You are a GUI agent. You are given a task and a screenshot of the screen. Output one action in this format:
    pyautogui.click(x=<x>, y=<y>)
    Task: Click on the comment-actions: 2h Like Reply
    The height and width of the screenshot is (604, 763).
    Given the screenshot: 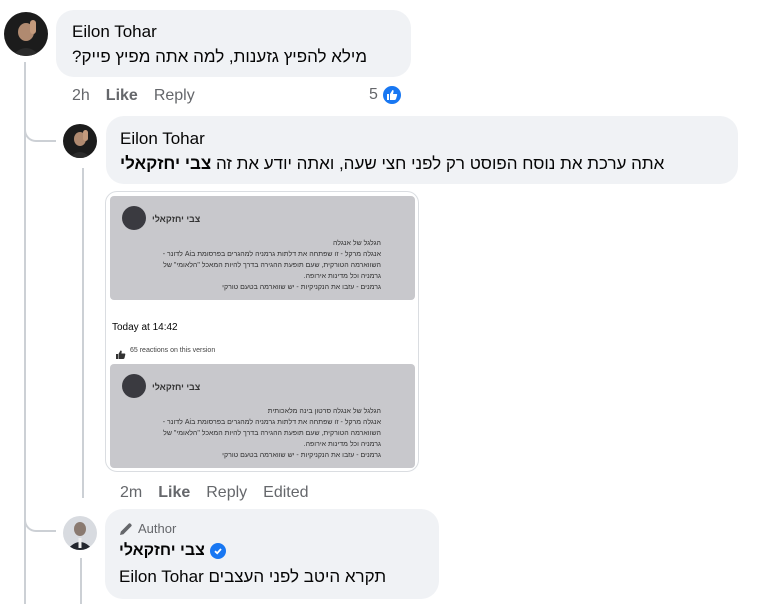 What is the action you would take?
    pyautogui.click(x=141, y=96)
    